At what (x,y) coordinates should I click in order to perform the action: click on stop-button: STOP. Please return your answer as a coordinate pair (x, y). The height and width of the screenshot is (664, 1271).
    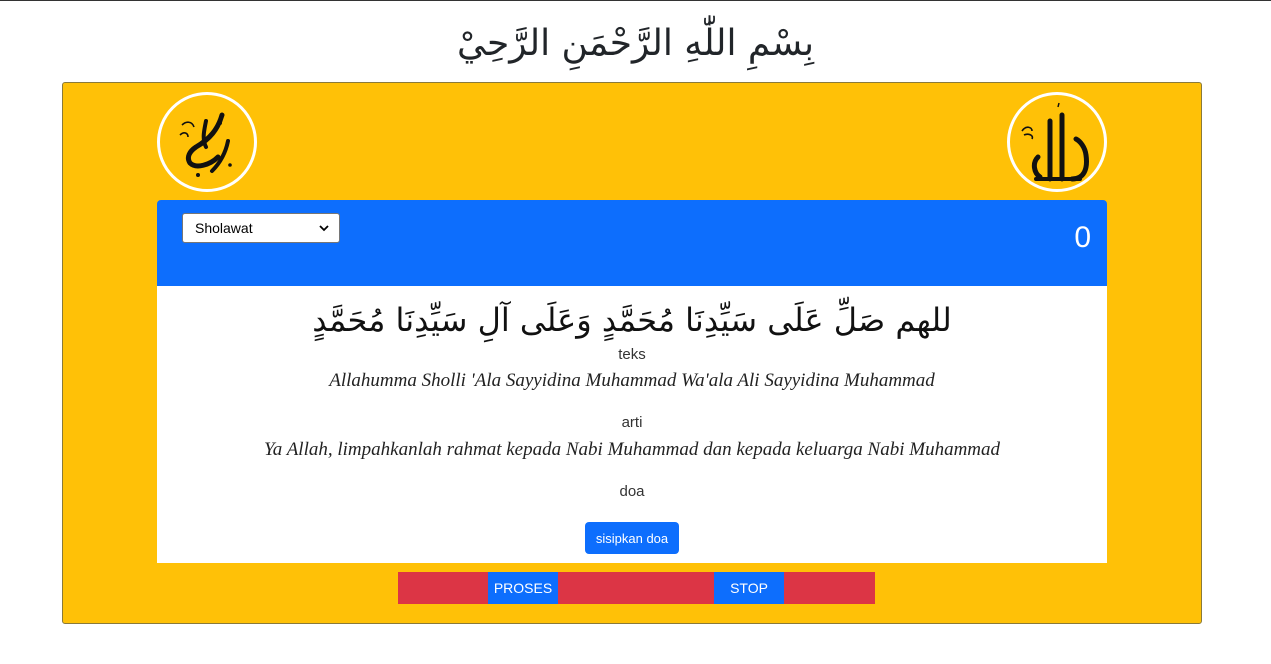
    Looking at the image, I should click on (749, 588).